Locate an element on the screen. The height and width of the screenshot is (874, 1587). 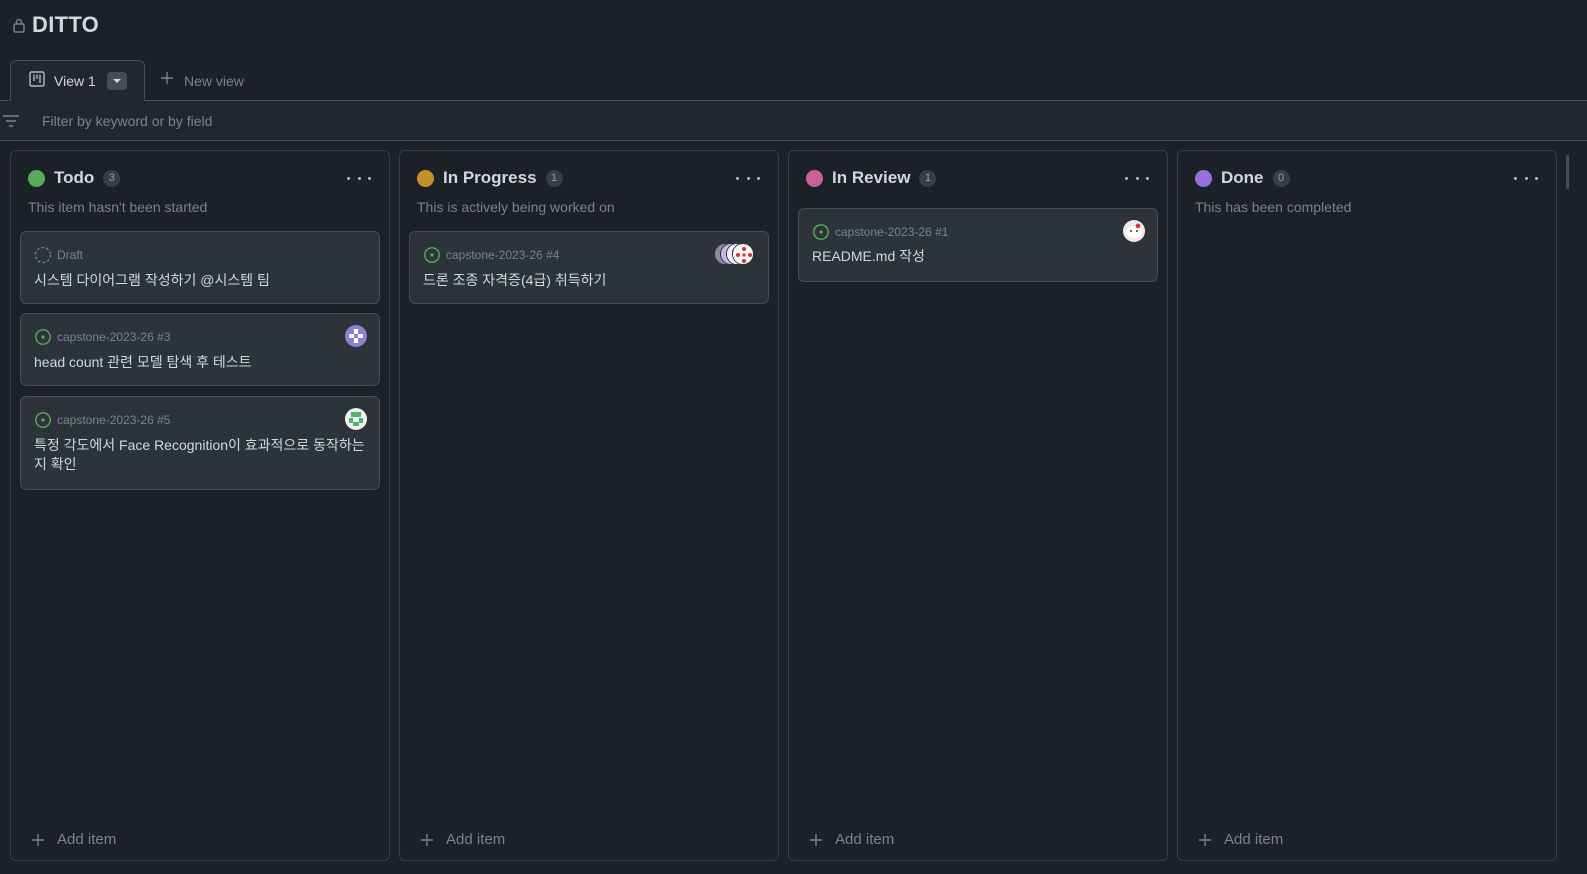
card-title: 특정 각도에서 Face Recognition이 효과적으로 동작하는지 확인 is located at coordinates (199, 455).